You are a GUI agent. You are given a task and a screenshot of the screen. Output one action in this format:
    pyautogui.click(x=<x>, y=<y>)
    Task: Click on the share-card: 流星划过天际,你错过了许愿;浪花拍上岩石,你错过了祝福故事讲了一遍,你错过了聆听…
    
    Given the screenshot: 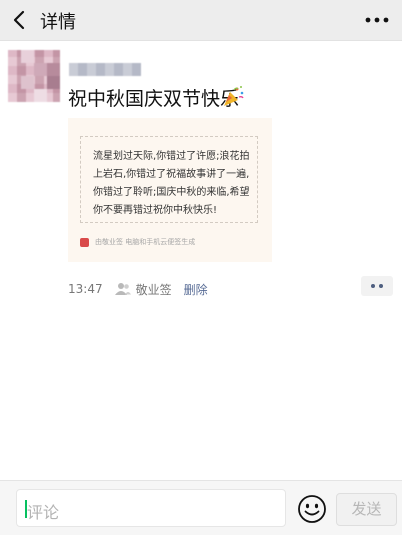 What is the action you would take?
    pyautogui.click(x=170, y=190)
    